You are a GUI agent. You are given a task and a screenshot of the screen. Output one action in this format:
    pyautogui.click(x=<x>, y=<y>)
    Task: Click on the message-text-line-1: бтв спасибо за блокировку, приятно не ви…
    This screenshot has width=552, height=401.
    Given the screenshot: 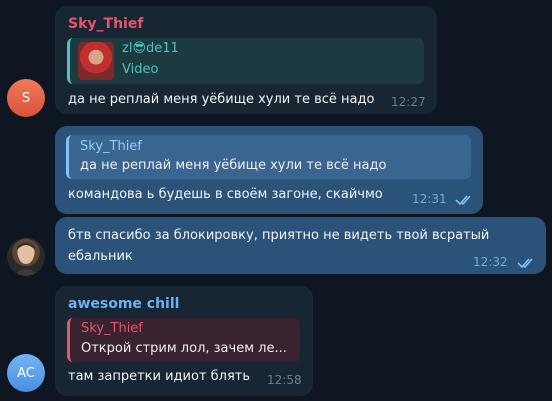 What is the action you would take?
    pyautogui.click(x=279, y=235)
    